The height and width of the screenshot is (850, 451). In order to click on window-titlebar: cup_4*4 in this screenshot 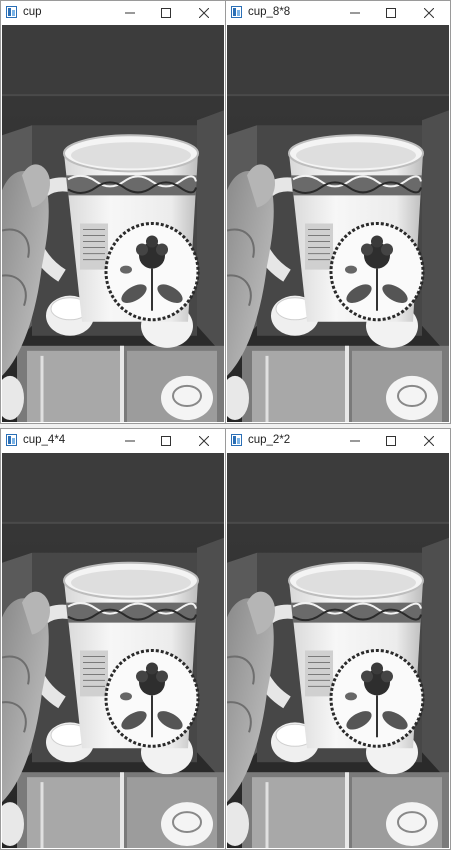, I will do `click(113, 441)`.